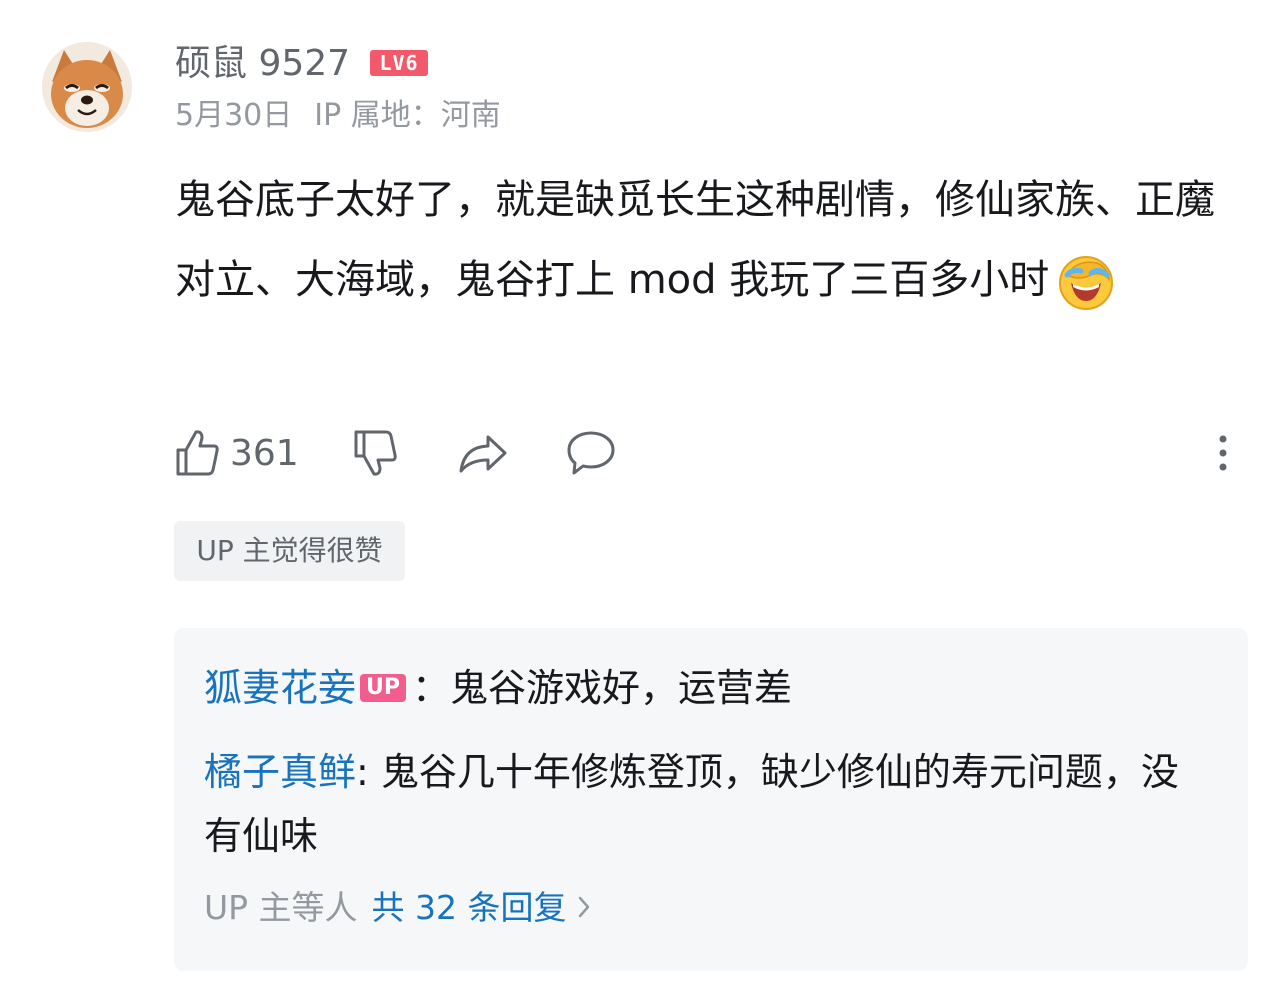 The image size is (1284, 982). I want to click on comment-meta: 5月30日 IP 属地：河南, so click(338, 116).